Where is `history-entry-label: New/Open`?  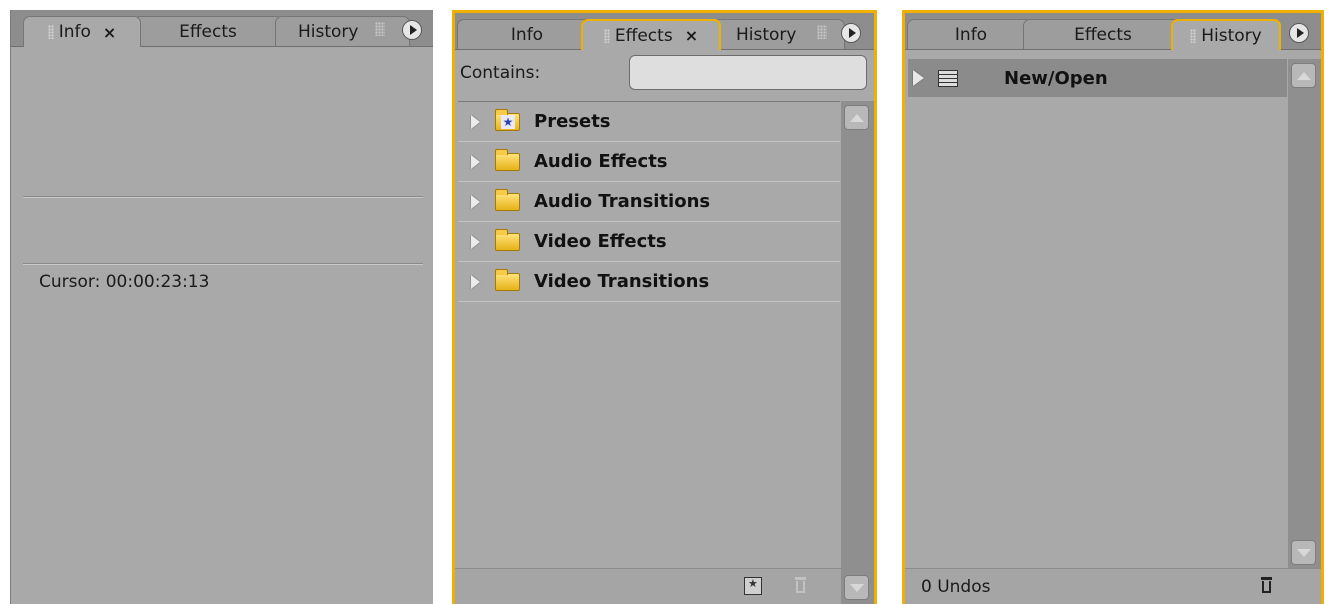
history-entry-label: New/Open is located at coordinates (1056, 78).